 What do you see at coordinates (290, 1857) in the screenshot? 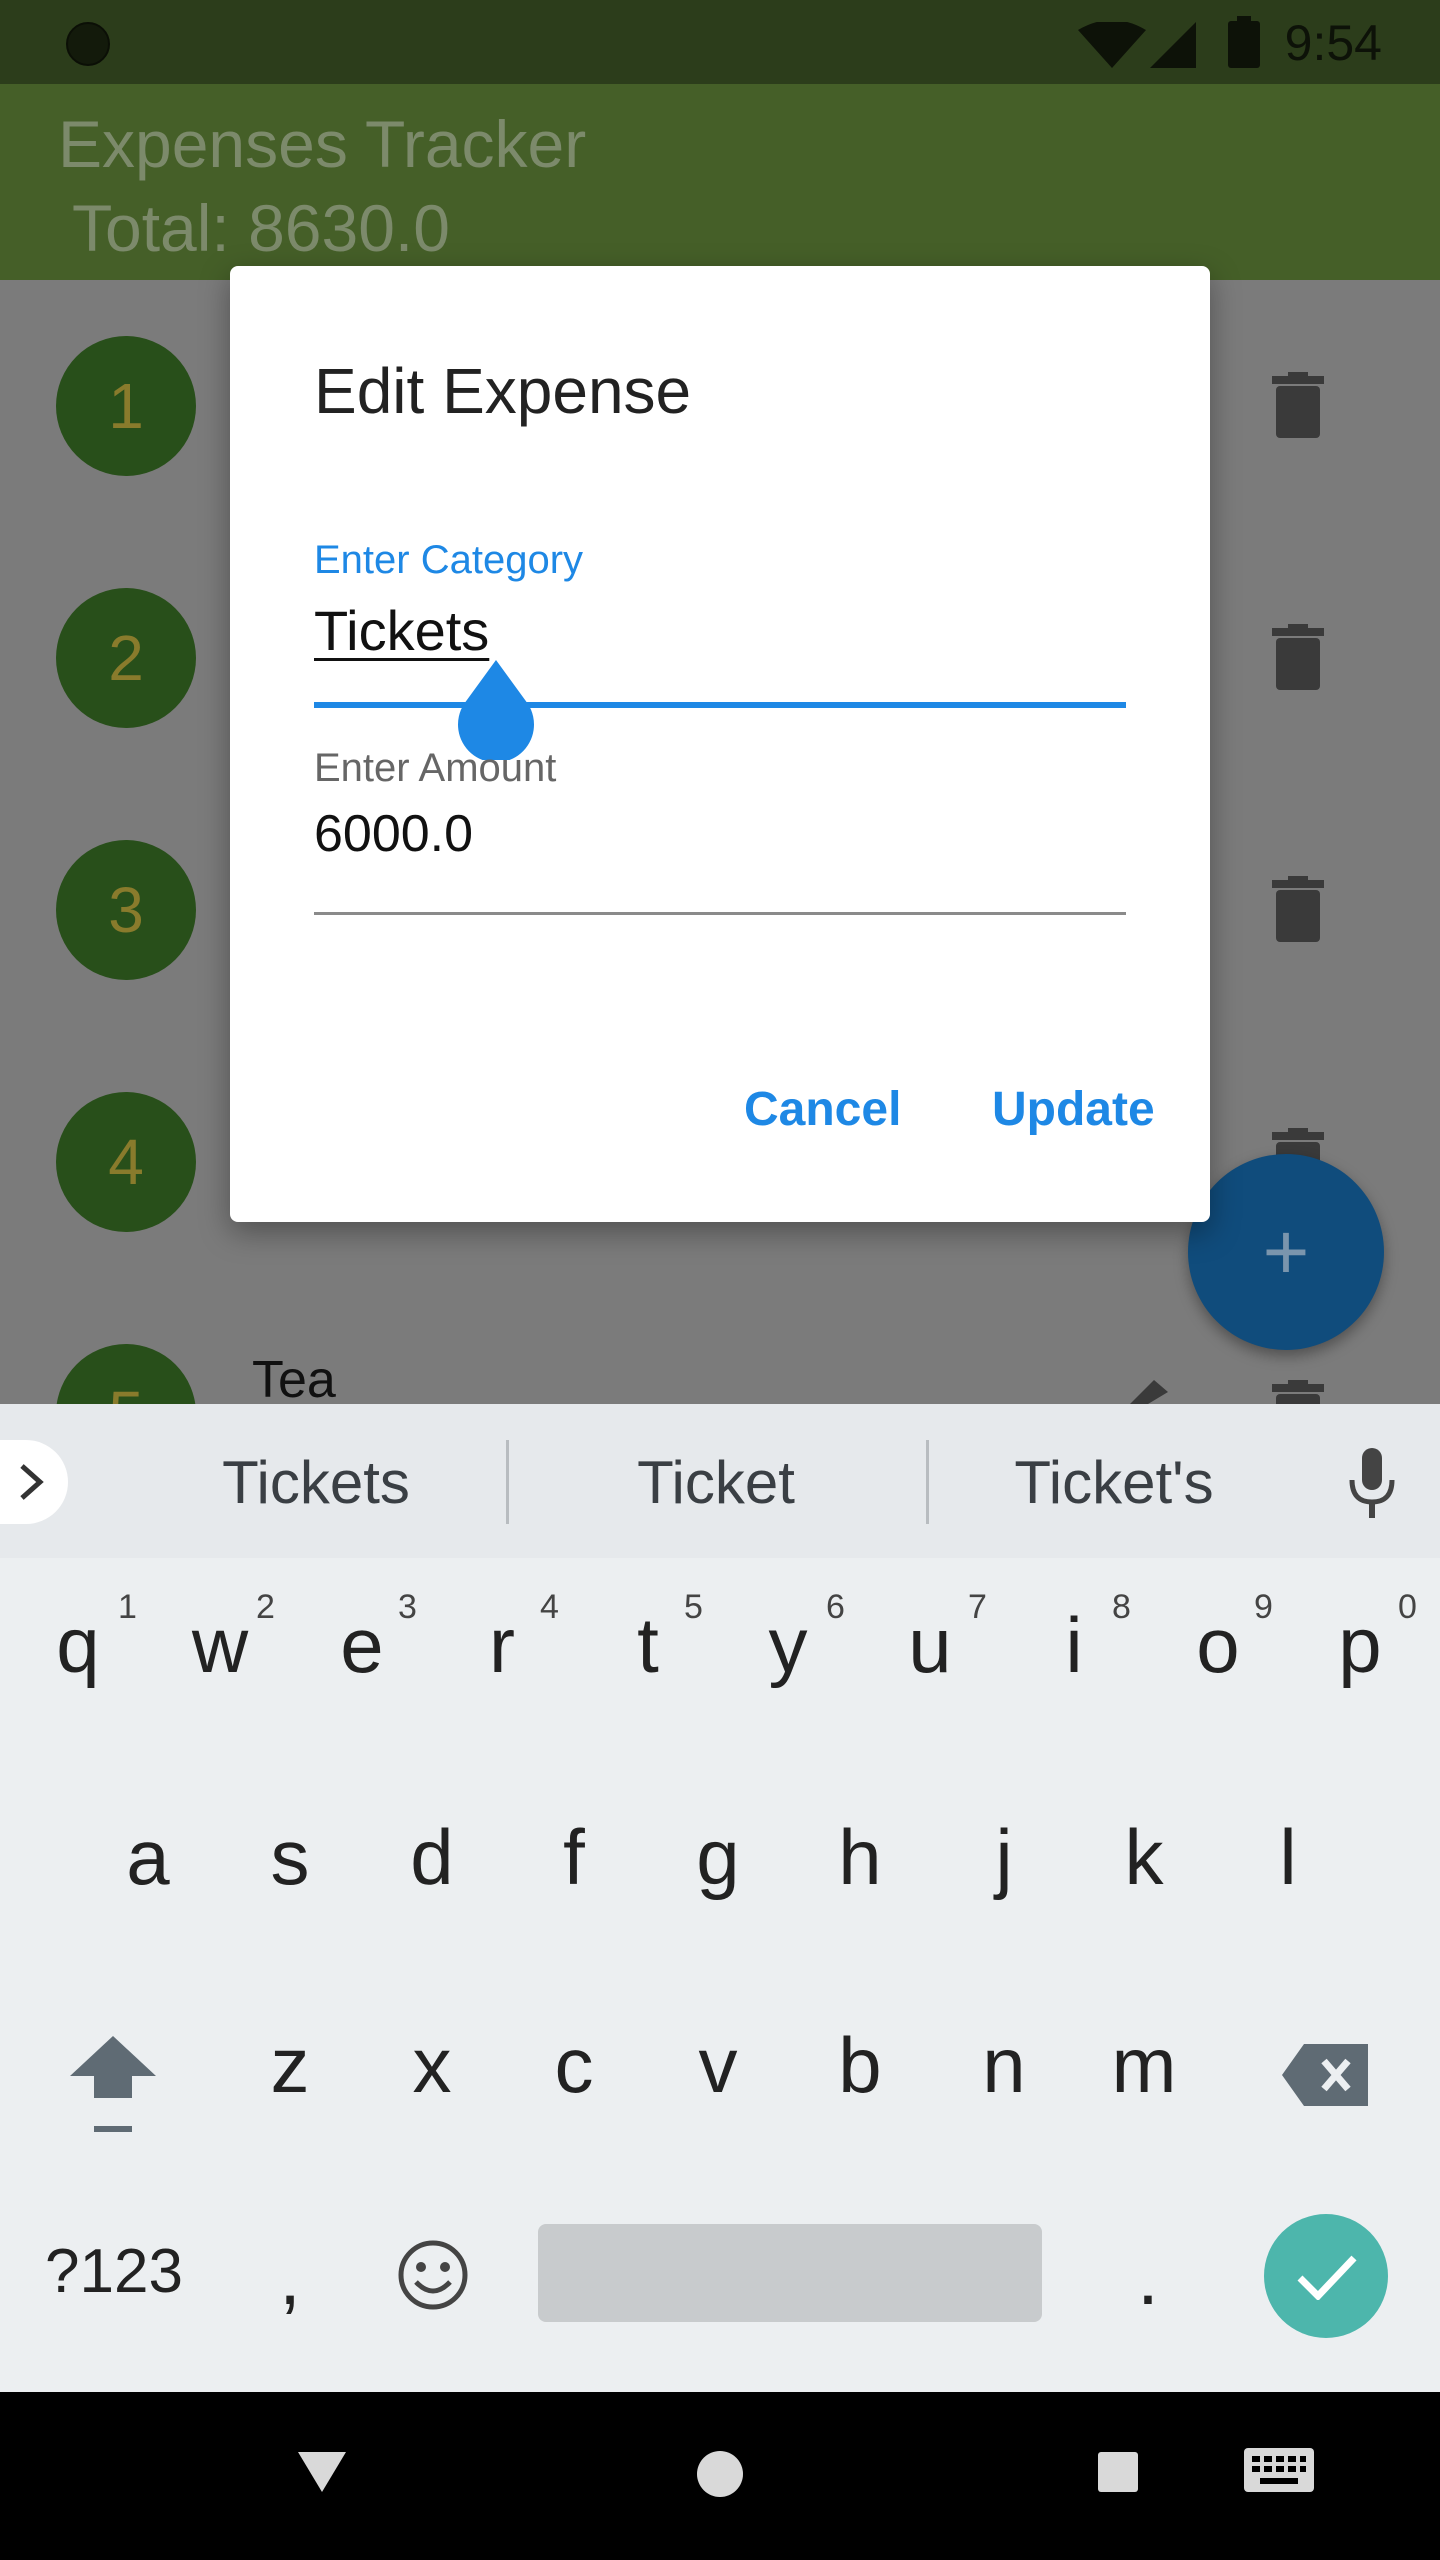
I see `key-s: s` at bounding box center [290, 1857].